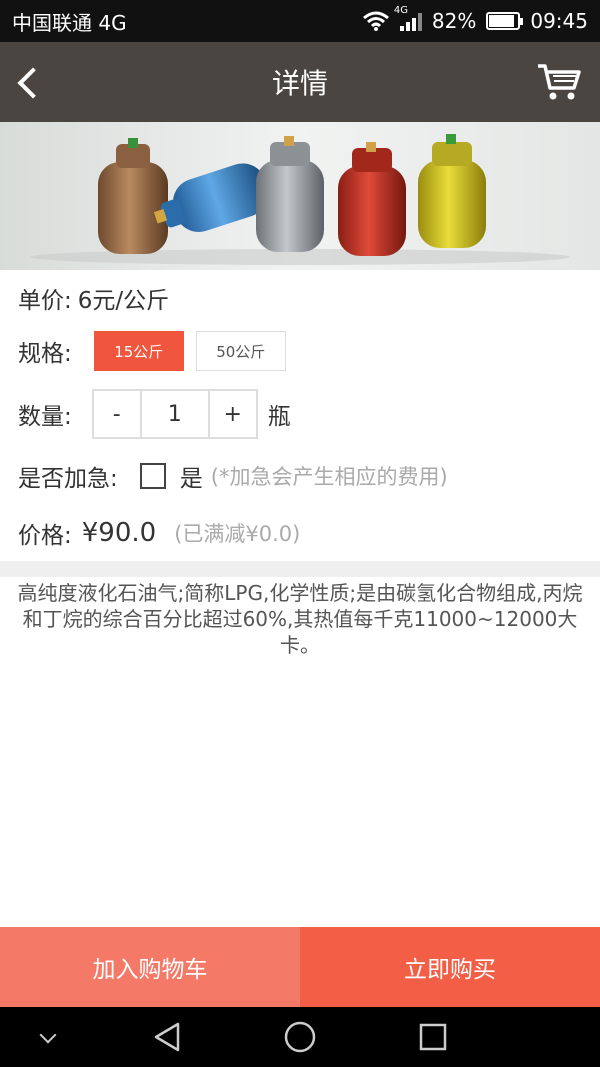  I want to click on quantity-input: 1, so click(174, 414).